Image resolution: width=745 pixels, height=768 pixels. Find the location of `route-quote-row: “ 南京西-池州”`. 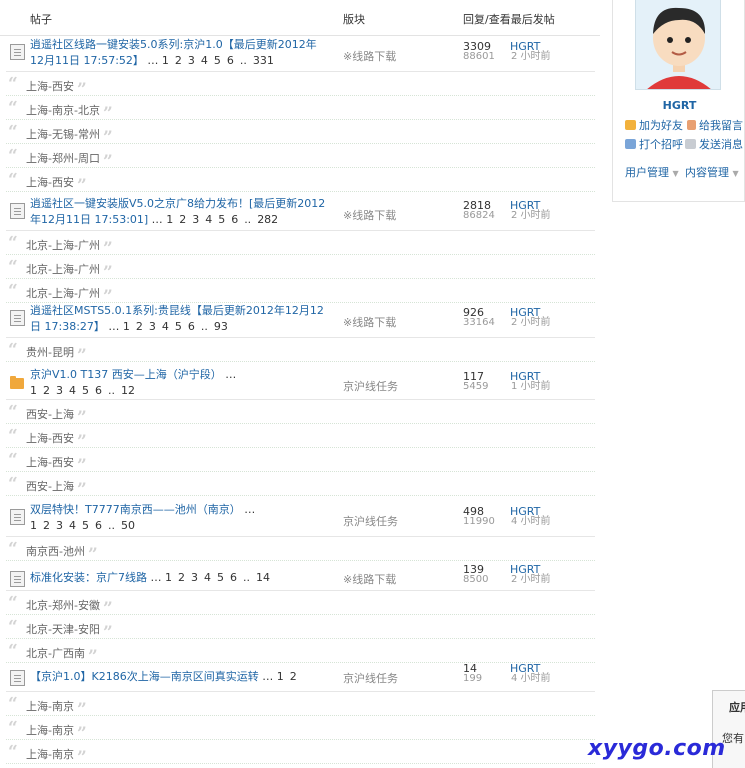

route-quote-row: “ 南京西-池州” is located at coordinates (300, 551).